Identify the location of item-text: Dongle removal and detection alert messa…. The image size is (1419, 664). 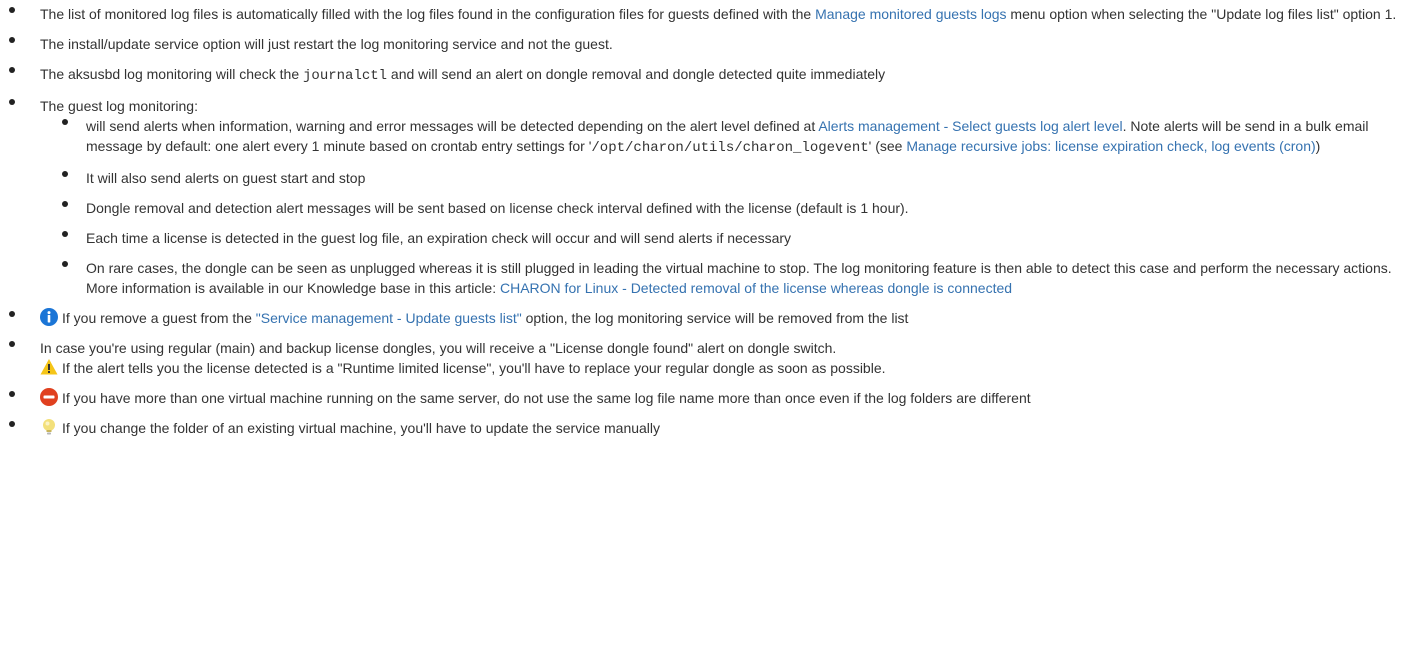
(497, 208).